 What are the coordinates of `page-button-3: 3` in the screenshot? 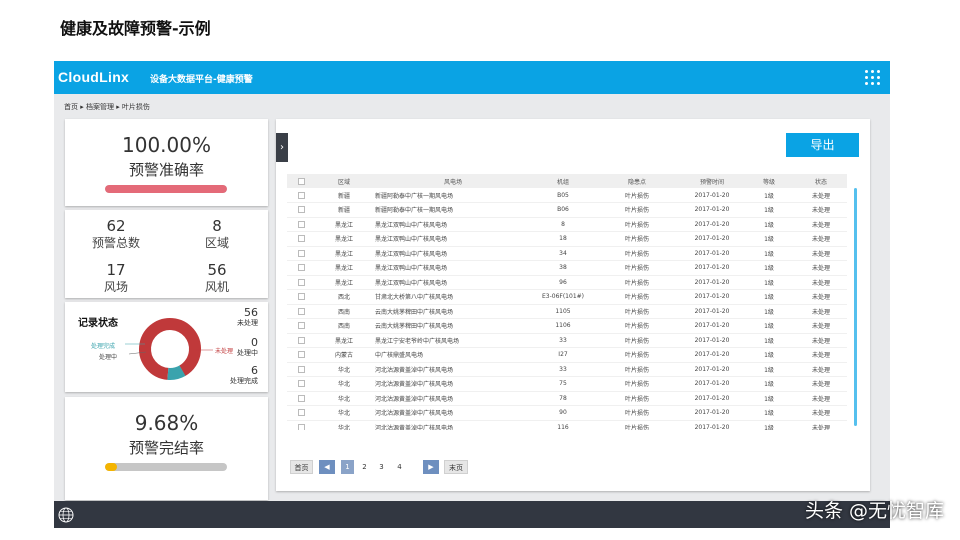 It's located at (381, 467).